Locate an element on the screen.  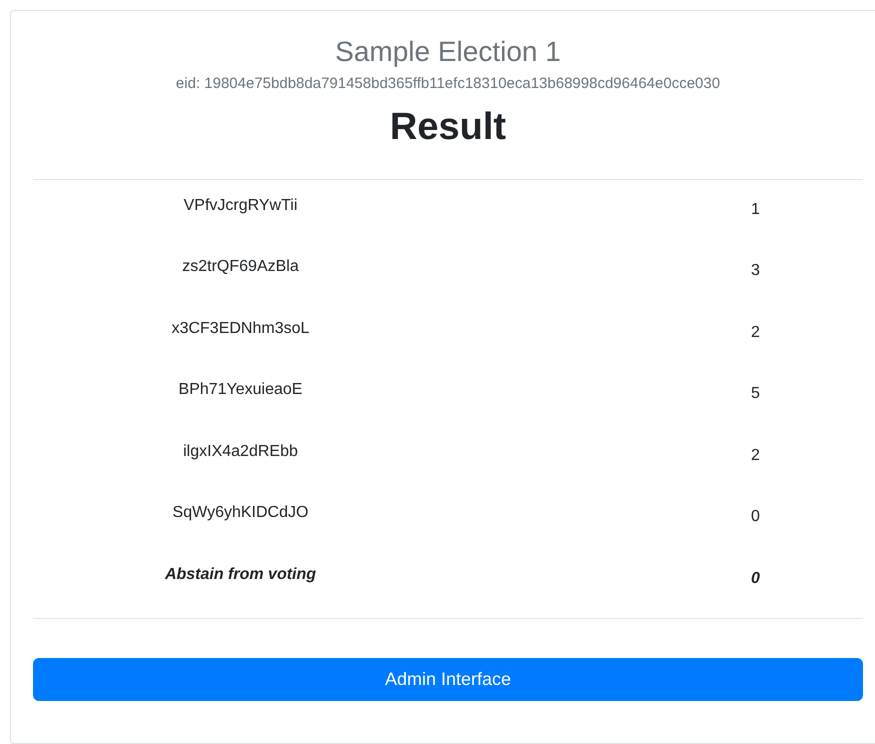
option-name: VPfvJcrgRYwTii is located at coordinates (241, 205).